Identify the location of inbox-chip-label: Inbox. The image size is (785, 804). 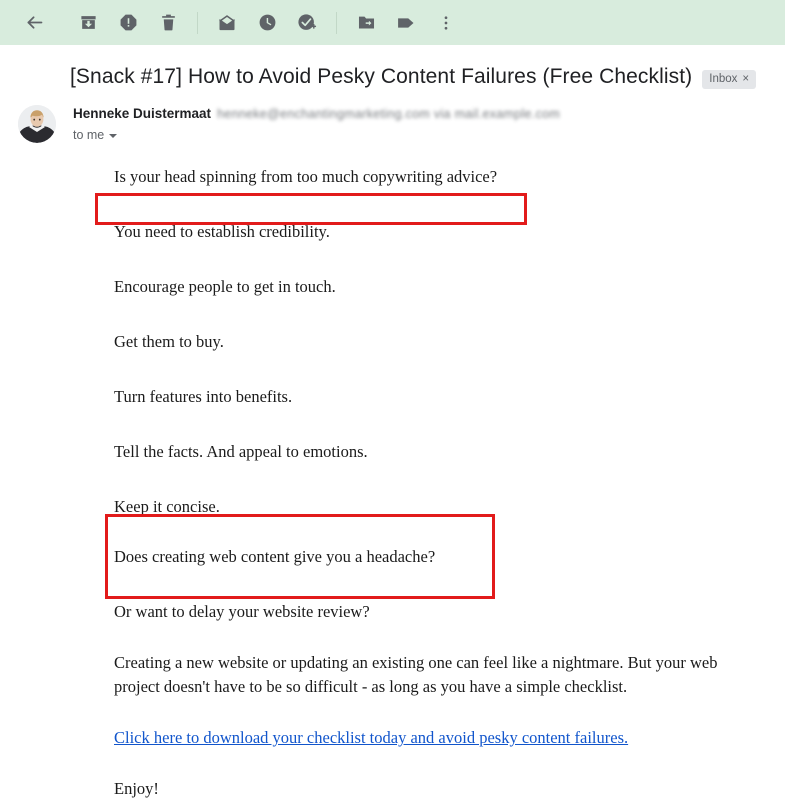
(723, 78).